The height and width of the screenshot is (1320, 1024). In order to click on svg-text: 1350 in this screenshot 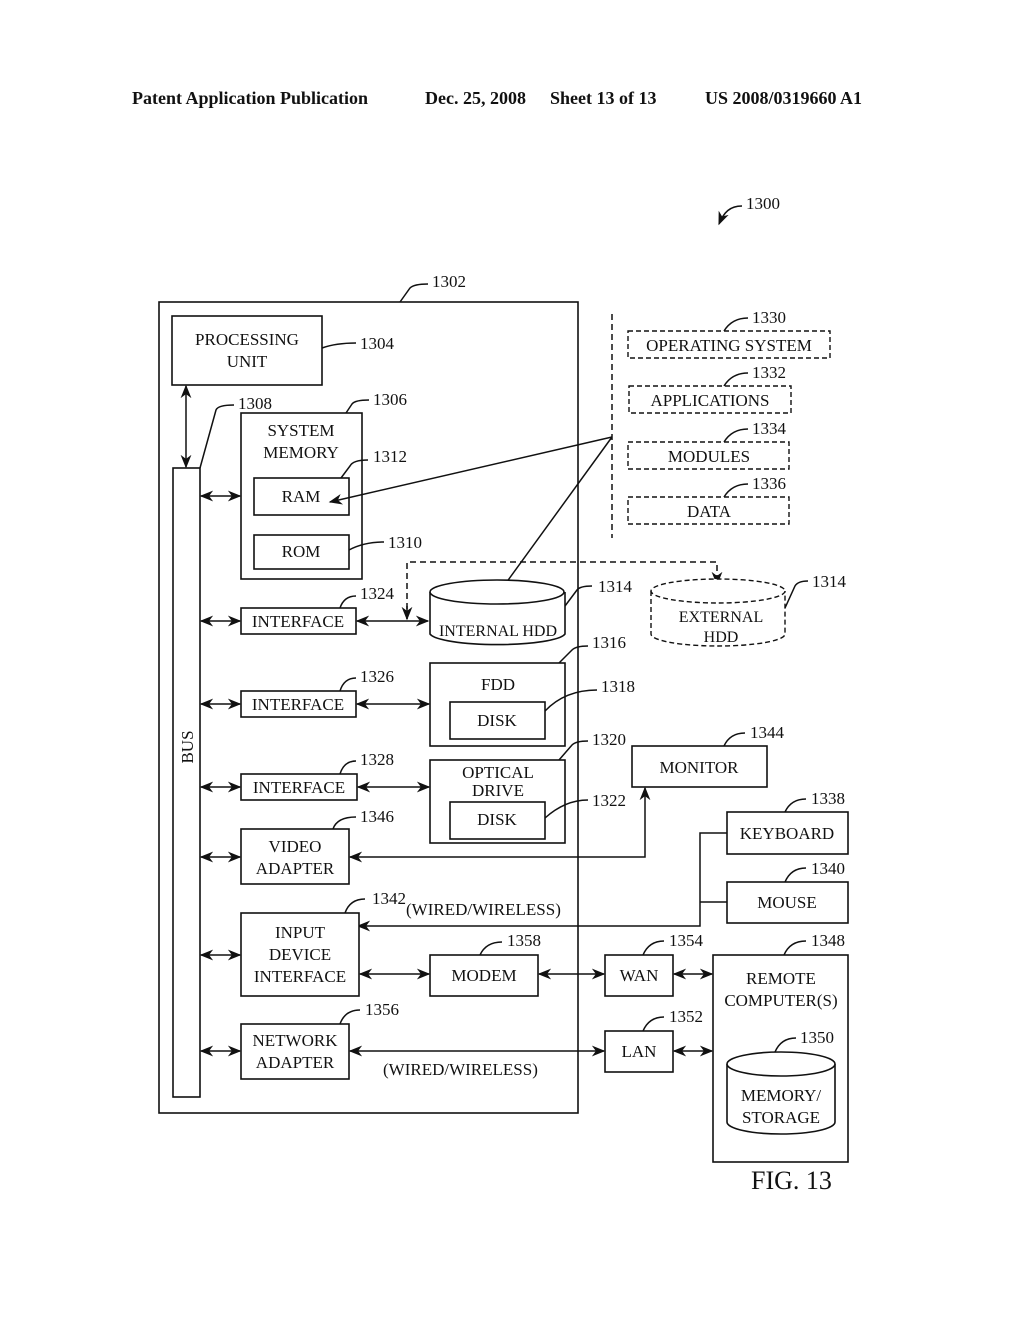, I will do `click(817, 1037)`.